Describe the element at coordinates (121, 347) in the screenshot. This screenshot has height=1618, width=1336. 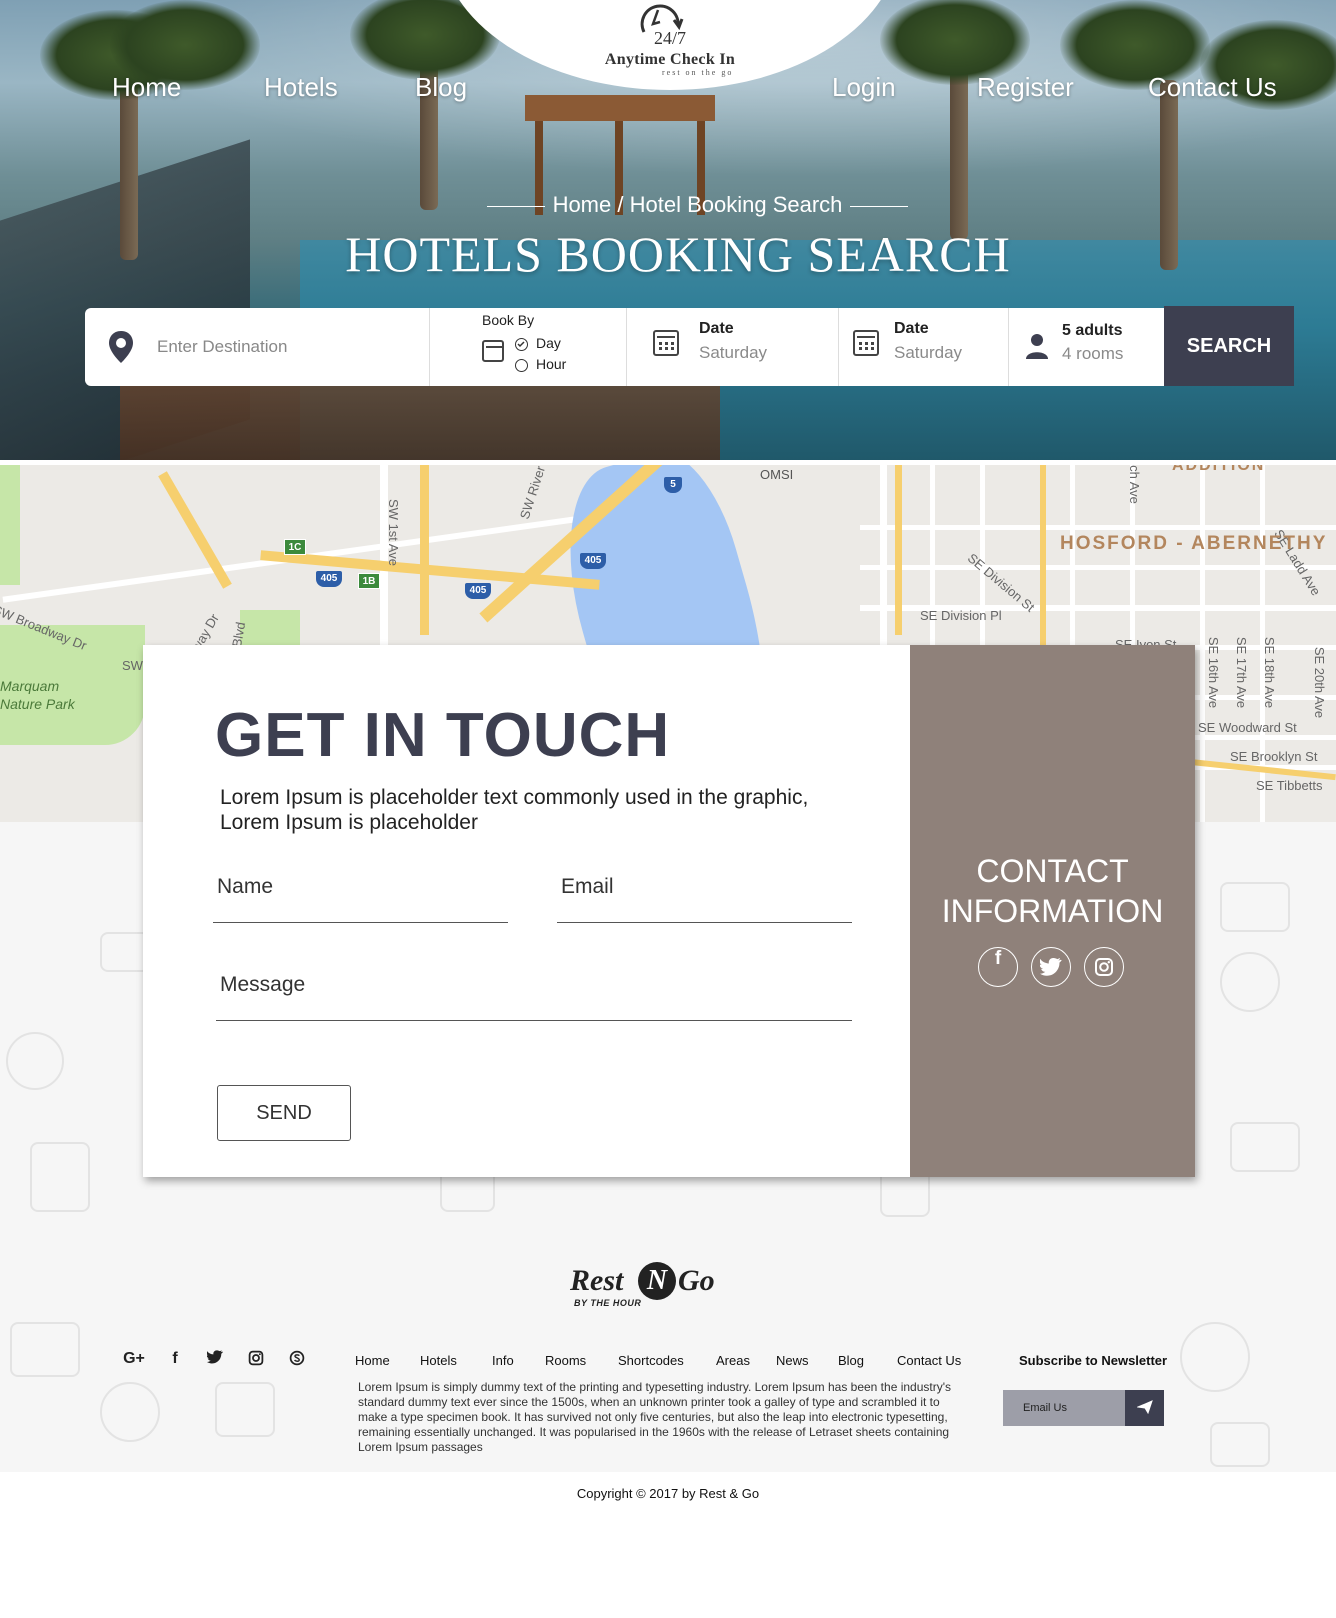
I see `location-pin-icon` at that location.